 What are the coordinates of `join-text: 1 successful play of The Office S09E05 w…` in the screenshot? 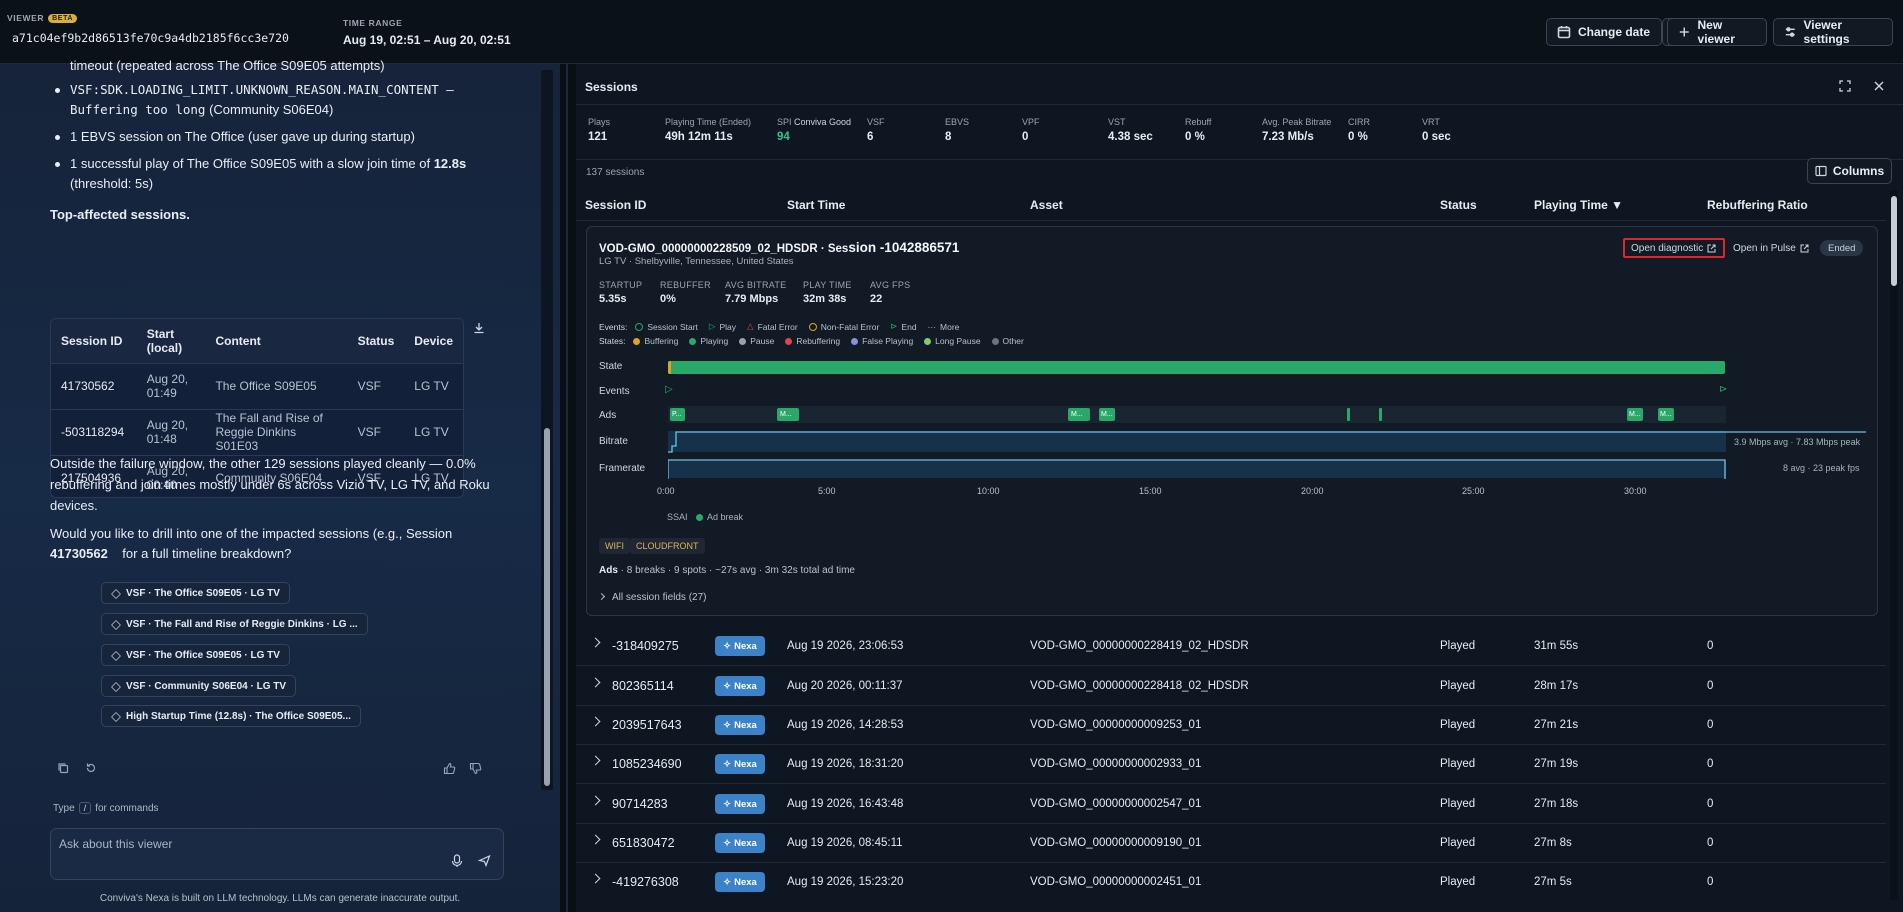 It's located at (252, 163).